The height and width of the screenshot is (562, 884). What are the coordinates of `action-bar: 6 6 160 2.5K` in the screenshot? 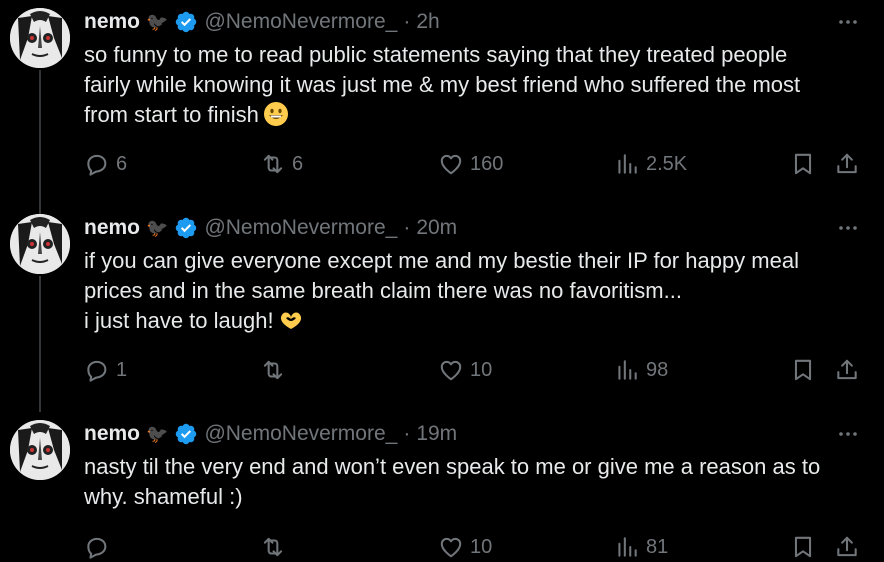 It's located at (474, 164).